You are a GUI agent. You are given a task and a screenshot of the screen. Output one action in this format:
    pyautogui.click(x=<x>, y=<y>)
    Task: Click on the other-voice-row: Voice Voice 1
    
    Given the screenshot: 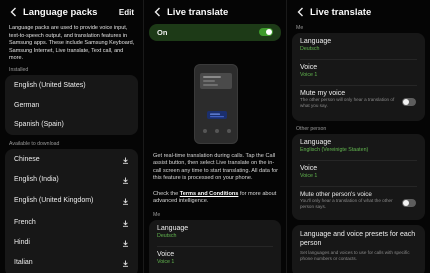 What is the action you would take?
    pyautogui.click(x=358, y=172)
    